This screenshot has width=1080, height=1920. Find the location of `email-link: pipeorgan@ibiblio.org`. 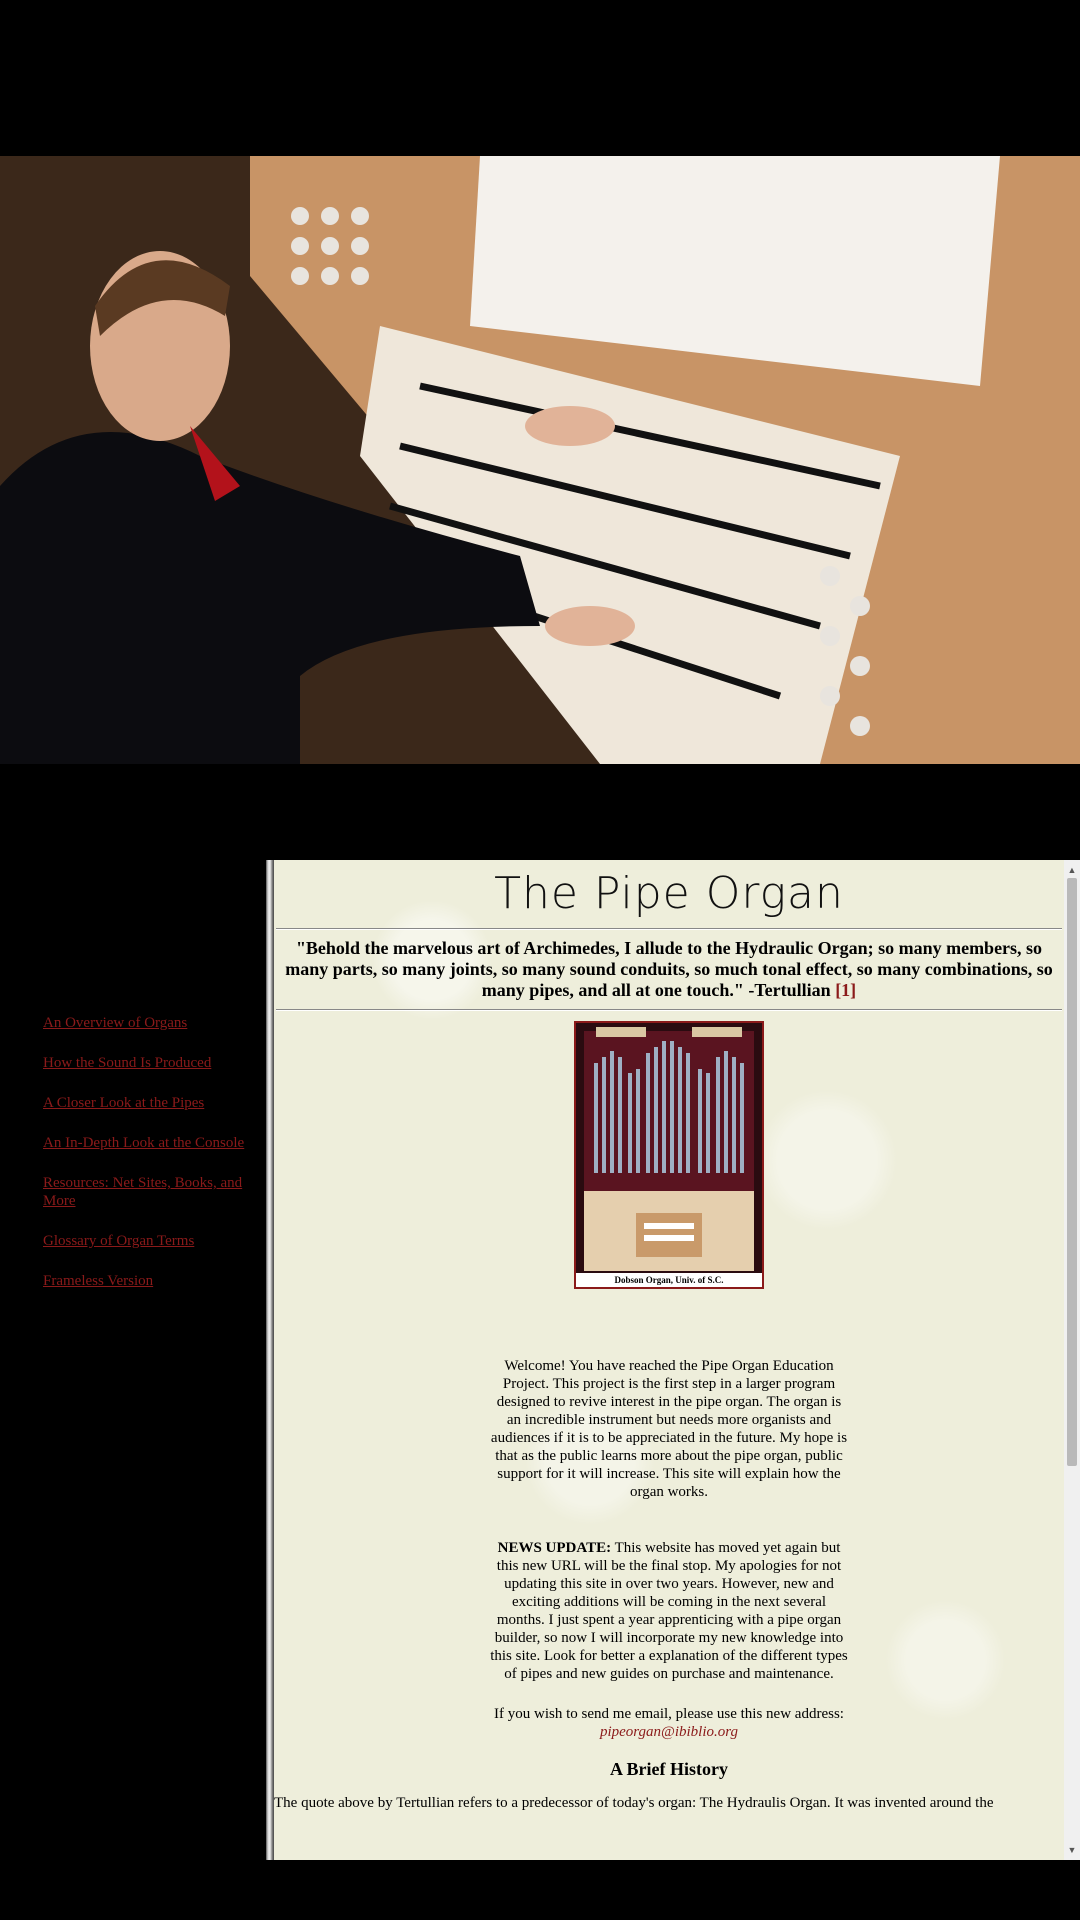

email-link: pipeorgan@ibiblio.org is located at coordinates (669, 1732).